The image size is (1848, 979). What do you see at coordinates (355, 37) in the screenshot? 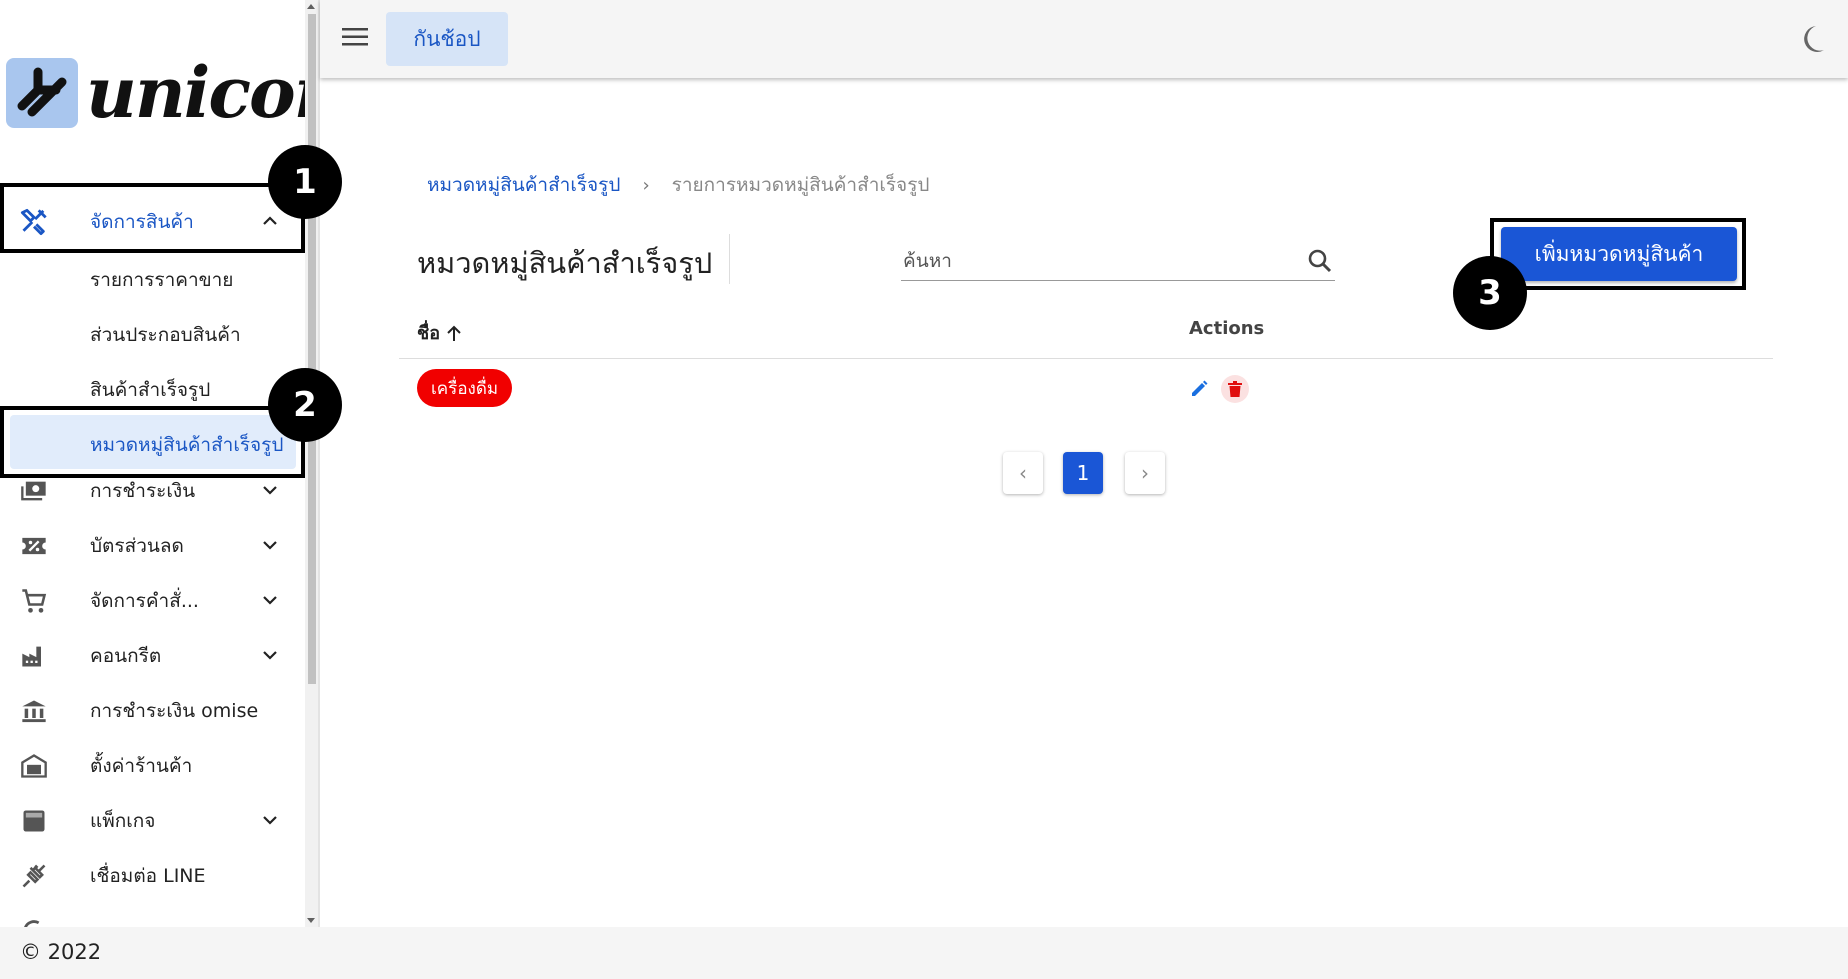
I see `hamburger-menu-icon` at bounding box center [355, 37].